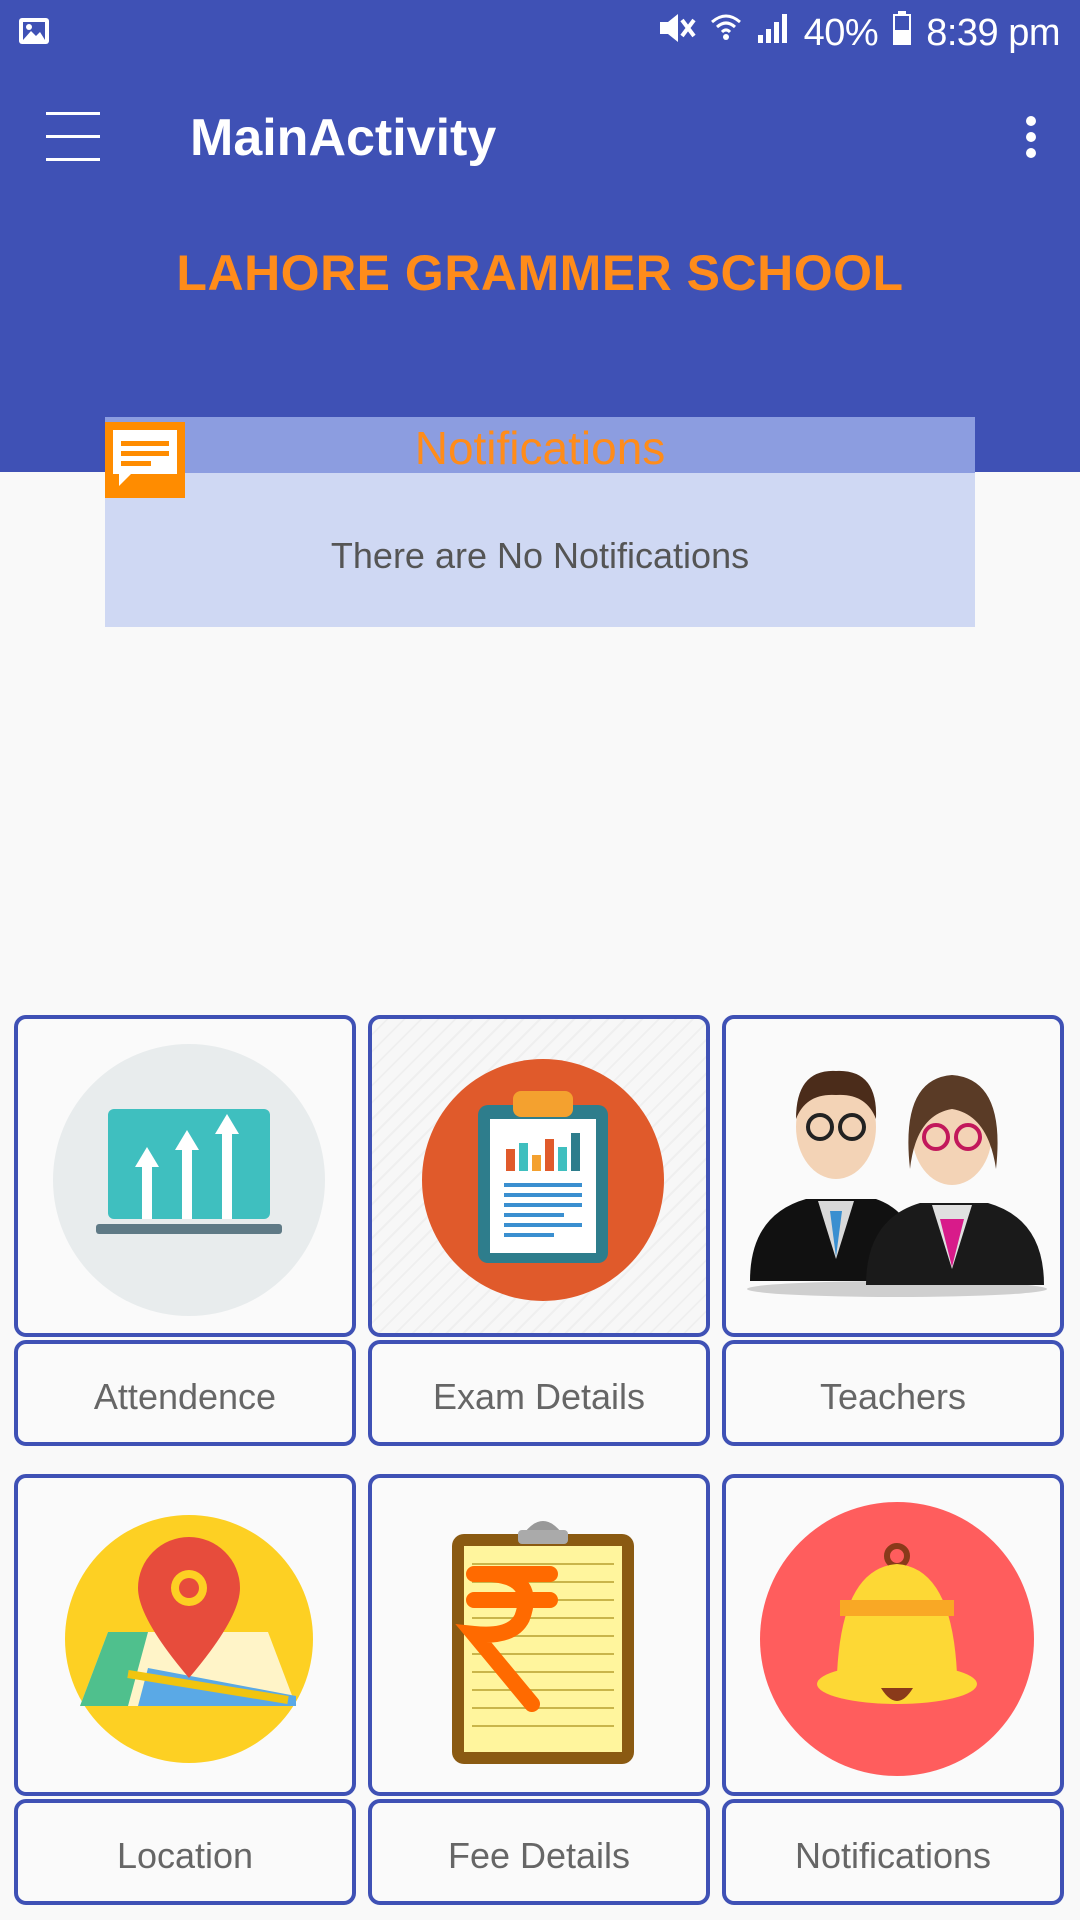 This screenshot has width=1080, height=1920. What do you see at coordinates (540, 555) in the screenshot?
I see `no-notifications-text: There are No Notifications` at bounding box center [540, 555].